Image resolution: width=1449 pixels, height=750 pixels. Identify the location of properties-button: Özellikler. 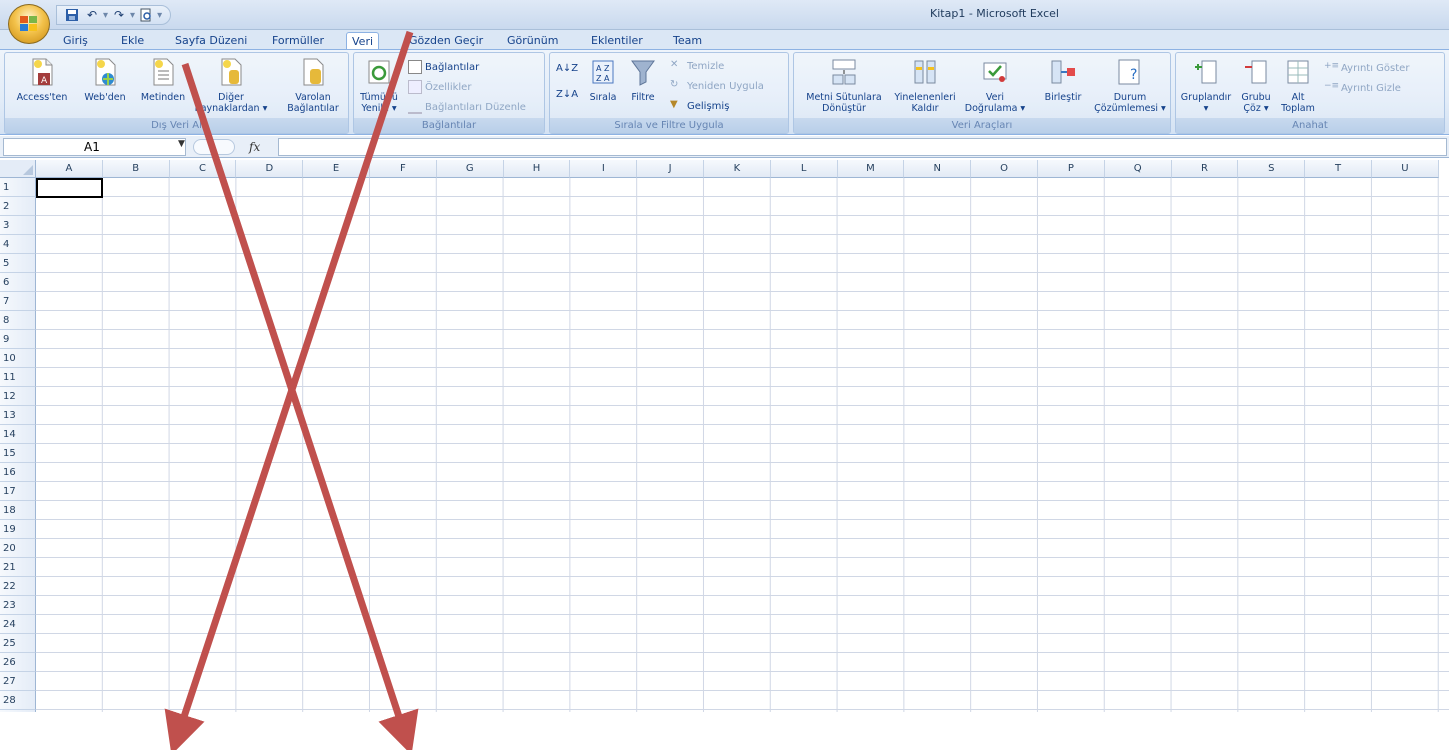
(439, 87).